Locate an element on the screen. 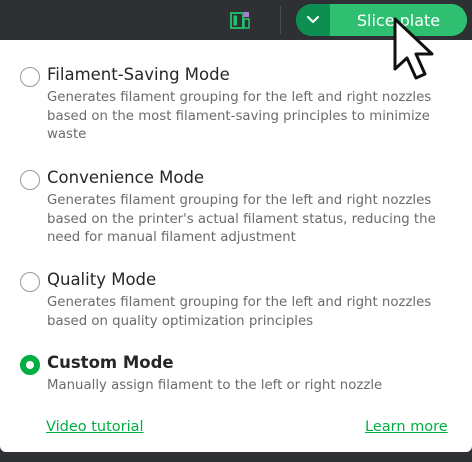 This screenshot has width=472, height=462. mode-title: Convenience Mode is located at coordinates (126, 177).